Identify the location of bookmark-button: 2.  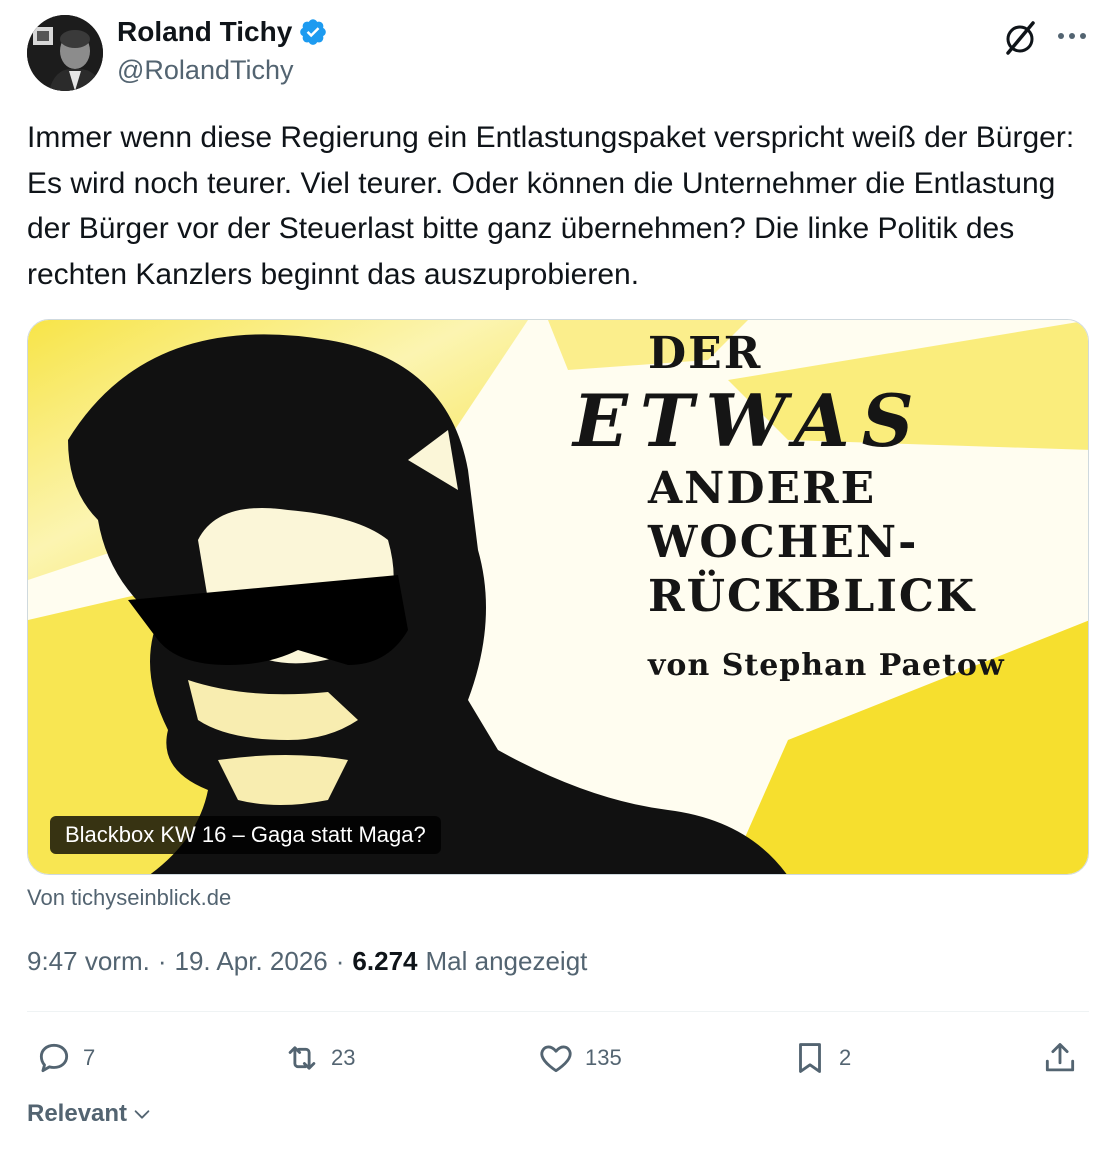
(821, 1058).